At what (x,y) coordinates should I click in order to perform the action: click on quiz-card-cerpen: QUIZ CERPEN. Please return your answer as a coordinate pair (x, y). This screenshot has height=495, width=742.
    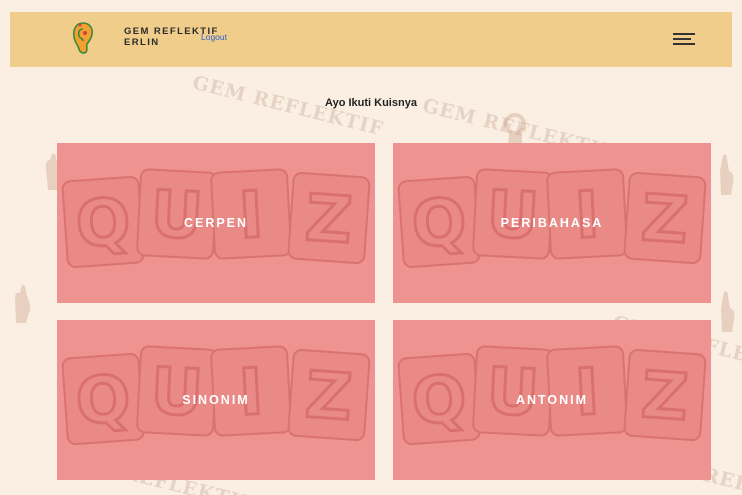
    Looking at the image, I should click on (216, 223).